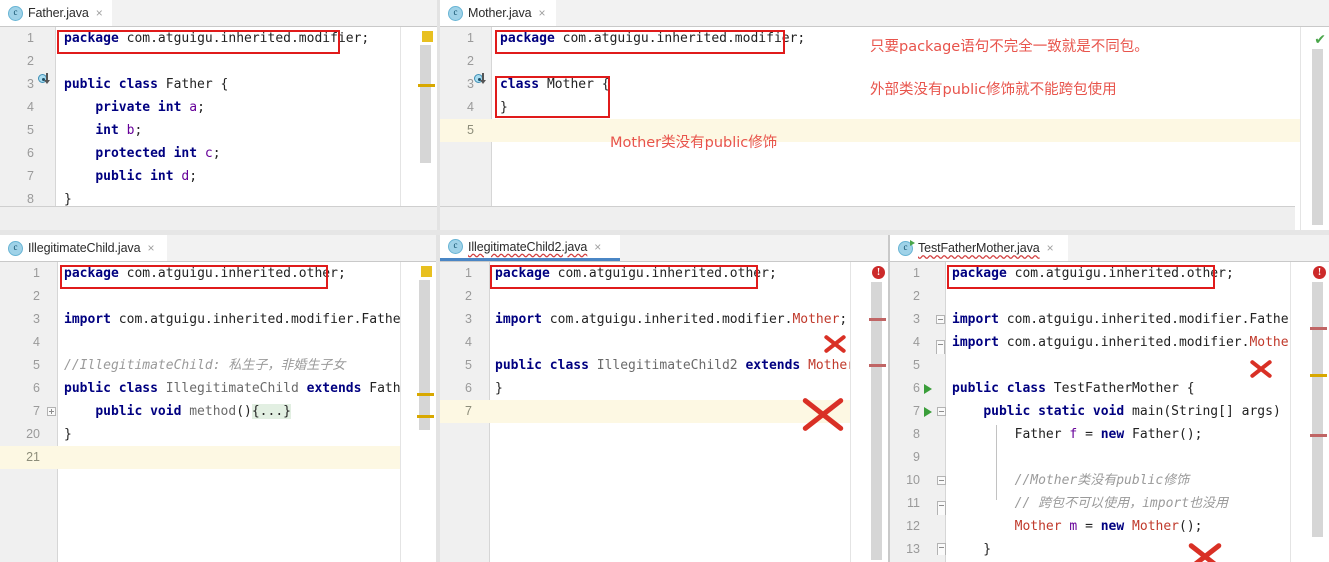 Image resolution: width=1329 pixels, height=562 pixels. What do you see at coordinates (119, 130) in the screenshot?
I see `code-line: int b;` at bounding box center [119, 130].